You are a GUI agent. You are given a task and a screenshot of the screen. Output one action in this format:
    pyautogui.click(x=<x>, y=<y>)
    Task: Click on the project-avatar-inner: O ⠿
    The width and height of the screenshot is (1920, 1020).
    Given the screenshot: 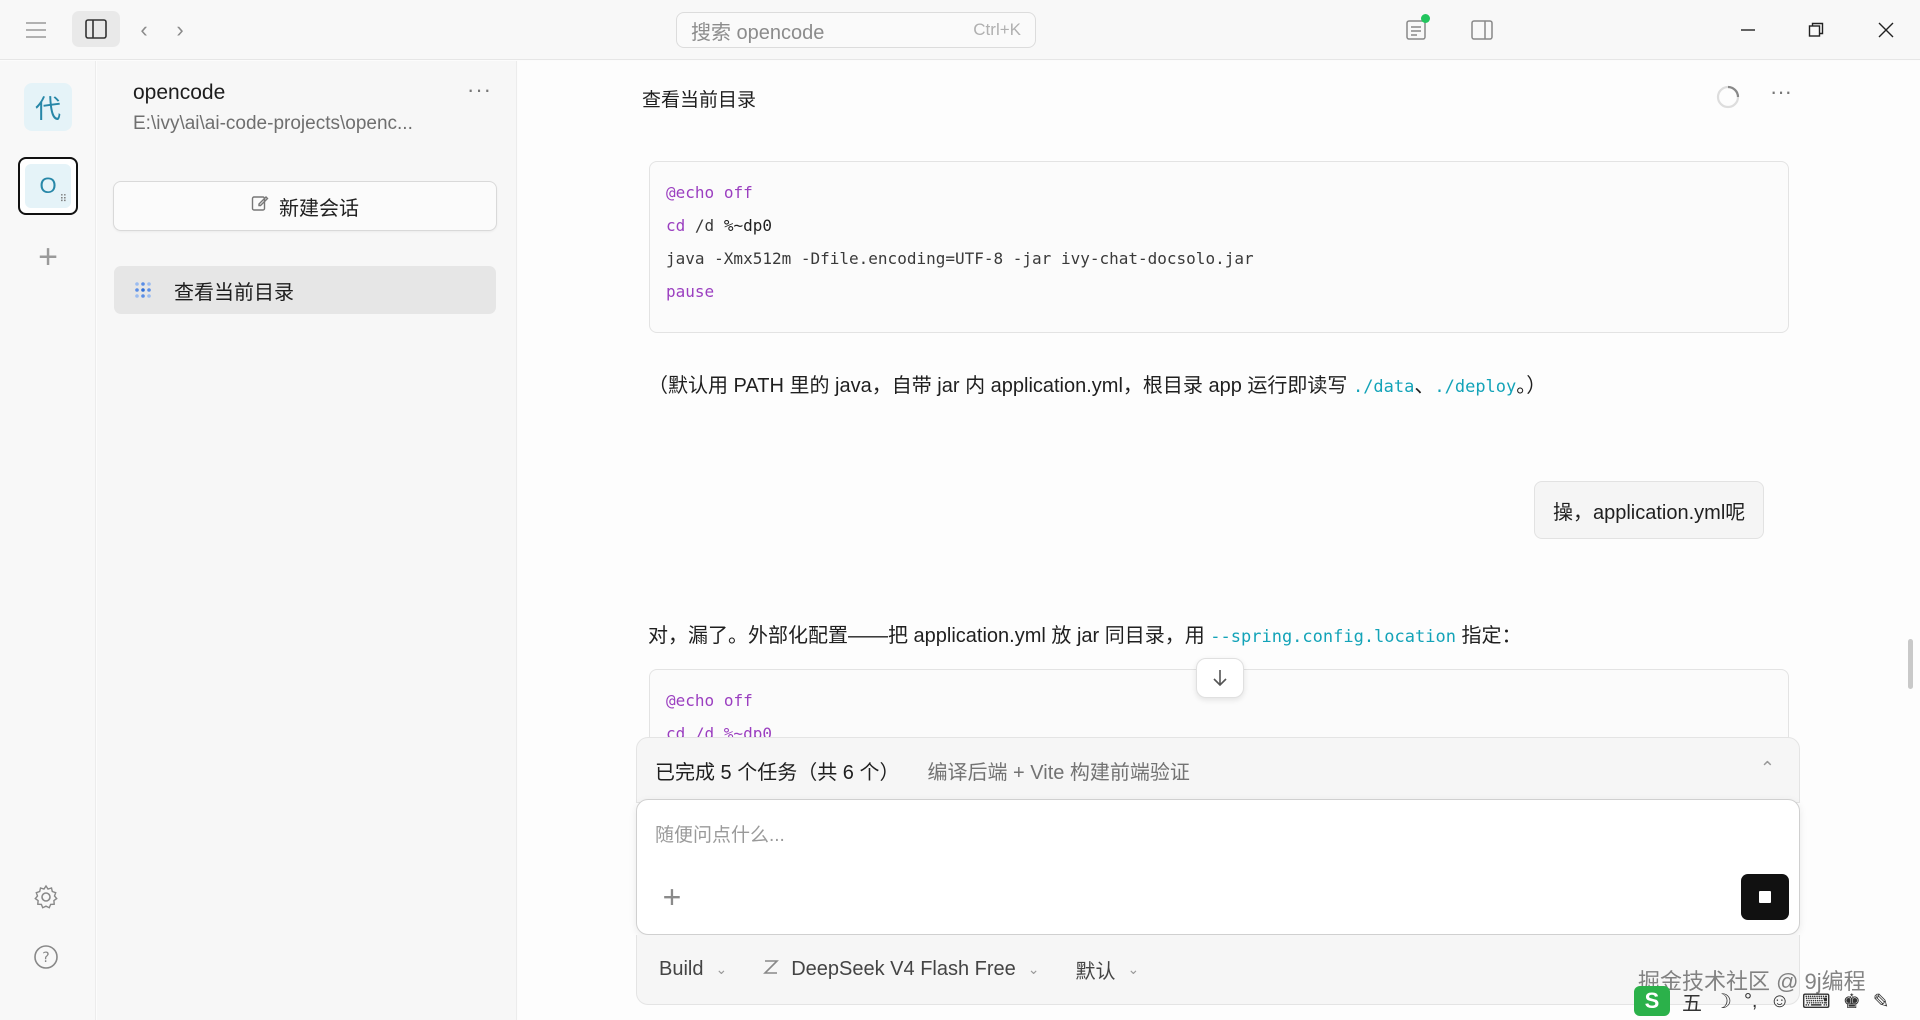 What is the action you would take?
    pyautogui.click(x=48, y=186)
    